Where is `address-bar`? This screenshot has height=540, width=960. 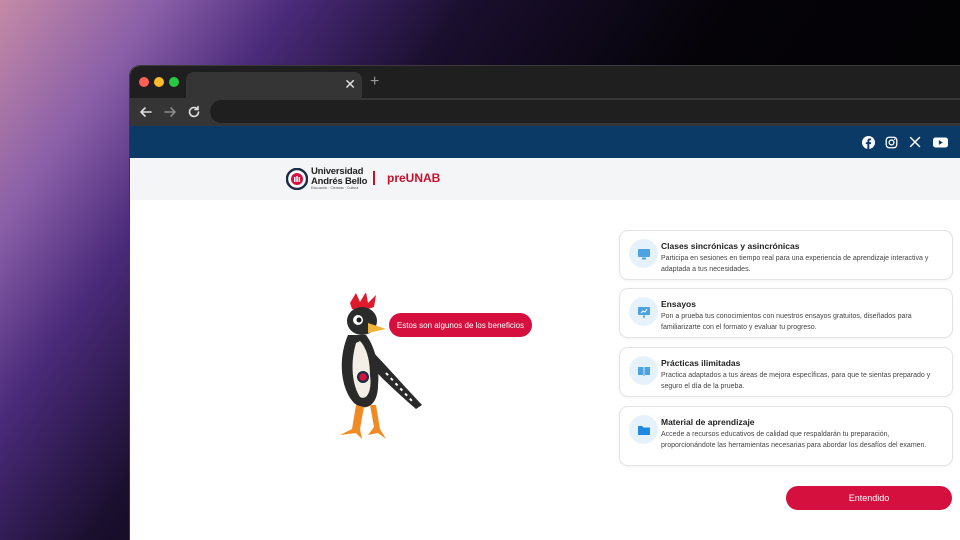
address-bar is located at coordinates (585, 111).